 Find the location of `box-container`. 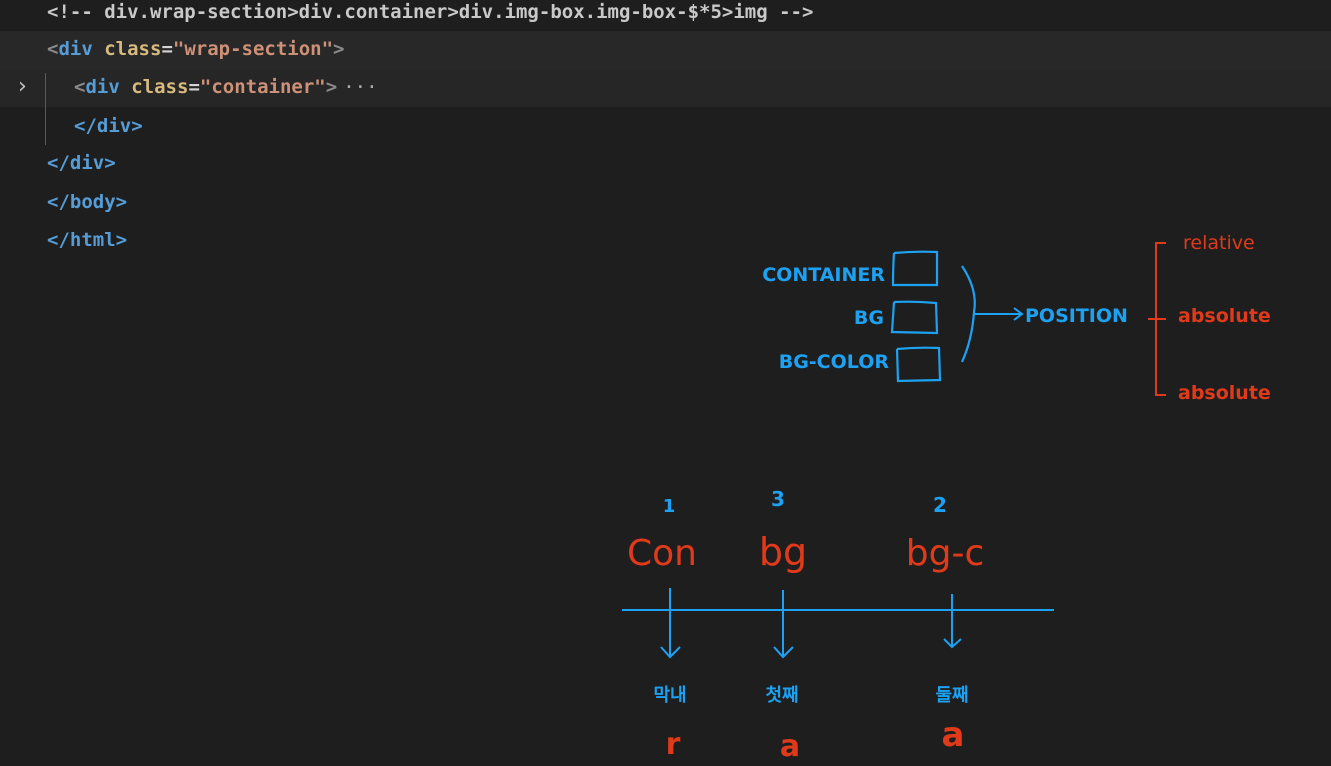

box-container is located at coordinates (915, 268).